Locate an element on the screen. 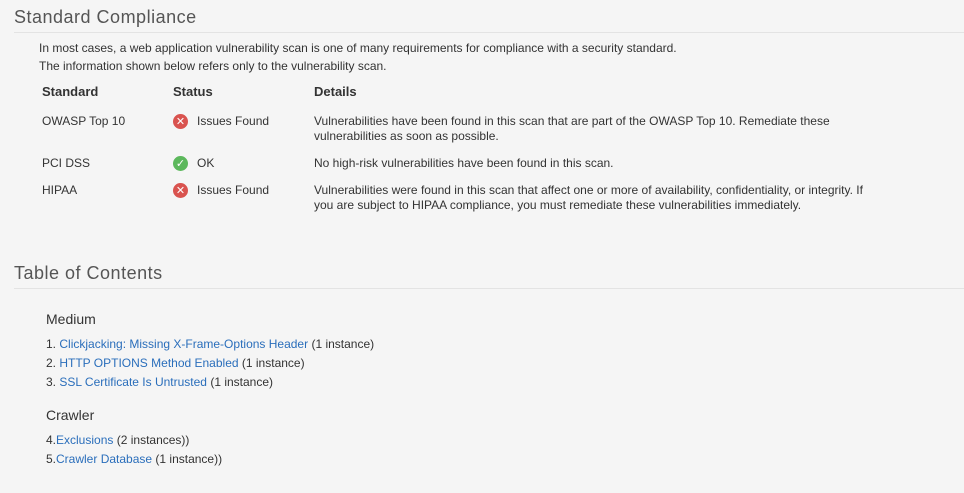 The image size is (964, 493). toc-link-exclusions: Exclusions is located at coordinates (84, 440).